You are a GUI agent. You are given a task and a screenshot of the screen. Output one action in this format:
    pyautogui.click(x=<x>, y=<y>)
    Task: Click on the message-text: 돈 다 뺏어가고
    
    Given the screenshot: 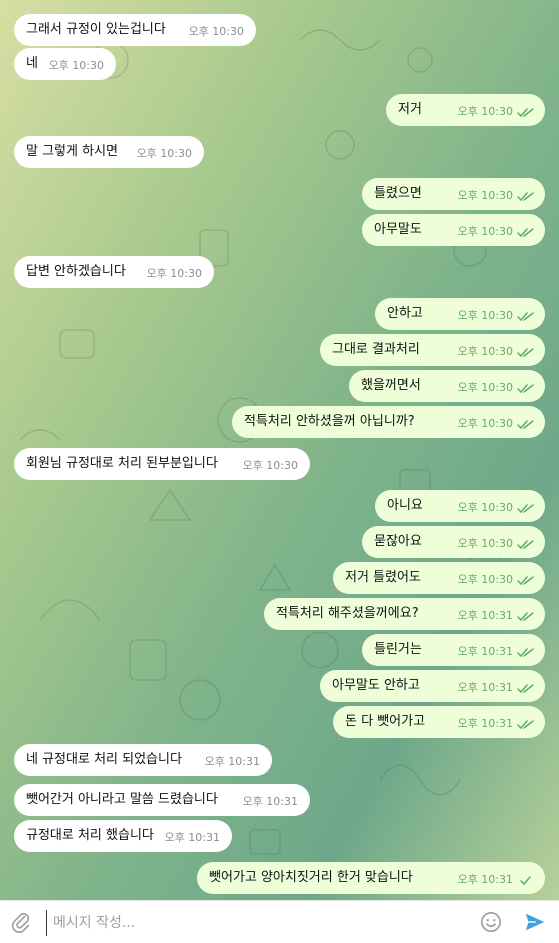 What is the action you would take?
    pyautogui.click(x=385, y=721)
    